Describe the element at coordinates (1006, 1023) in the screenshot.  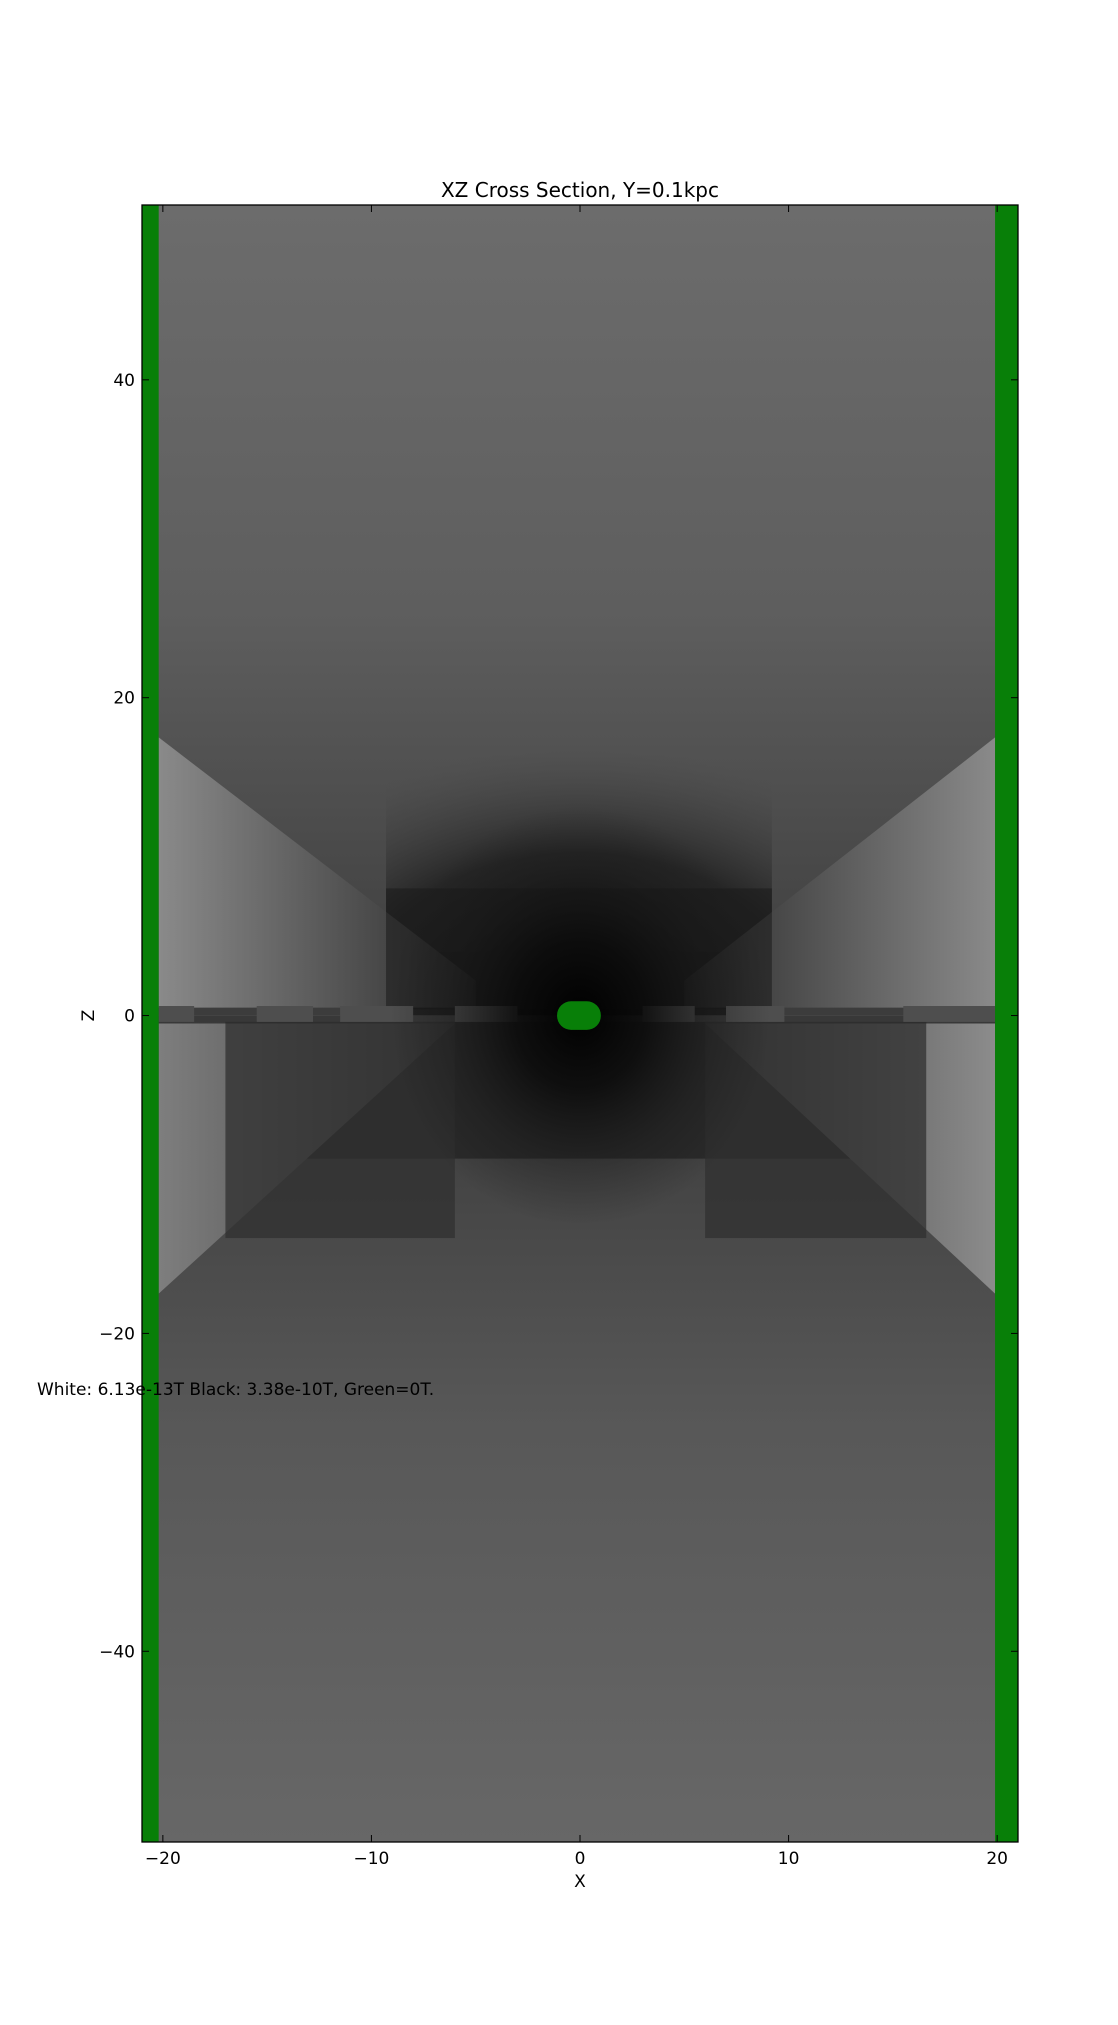
I see `right-zero-strip` at that location.